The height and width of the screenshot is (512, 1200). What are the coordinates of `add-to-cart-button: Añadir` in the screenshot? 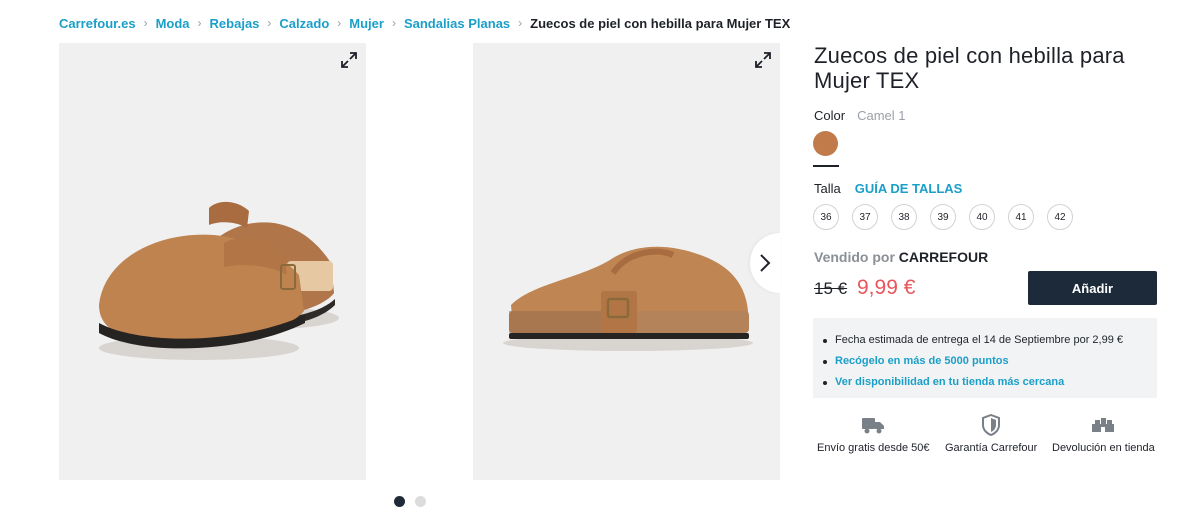 It's located at (1092, 288).